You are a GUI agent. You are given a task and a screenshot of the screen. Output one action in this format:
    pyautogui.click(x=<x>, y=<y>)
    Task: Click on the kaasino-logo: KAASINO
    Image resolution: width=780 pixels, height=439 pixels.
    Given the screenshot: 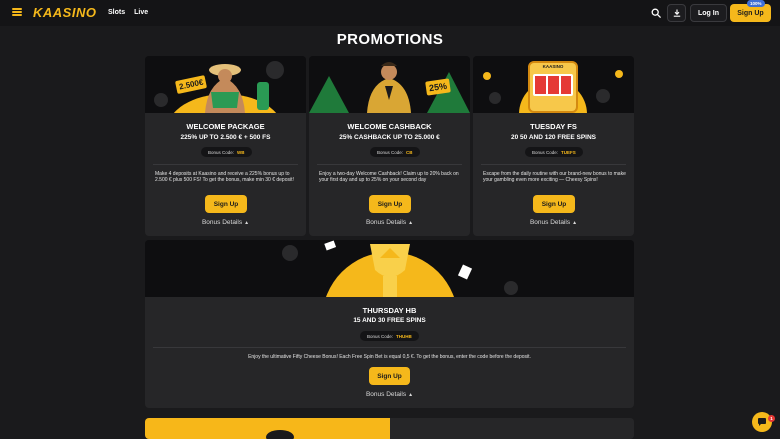 What is the action you would take?
    pyautogui.click(x=64, y=12)
    